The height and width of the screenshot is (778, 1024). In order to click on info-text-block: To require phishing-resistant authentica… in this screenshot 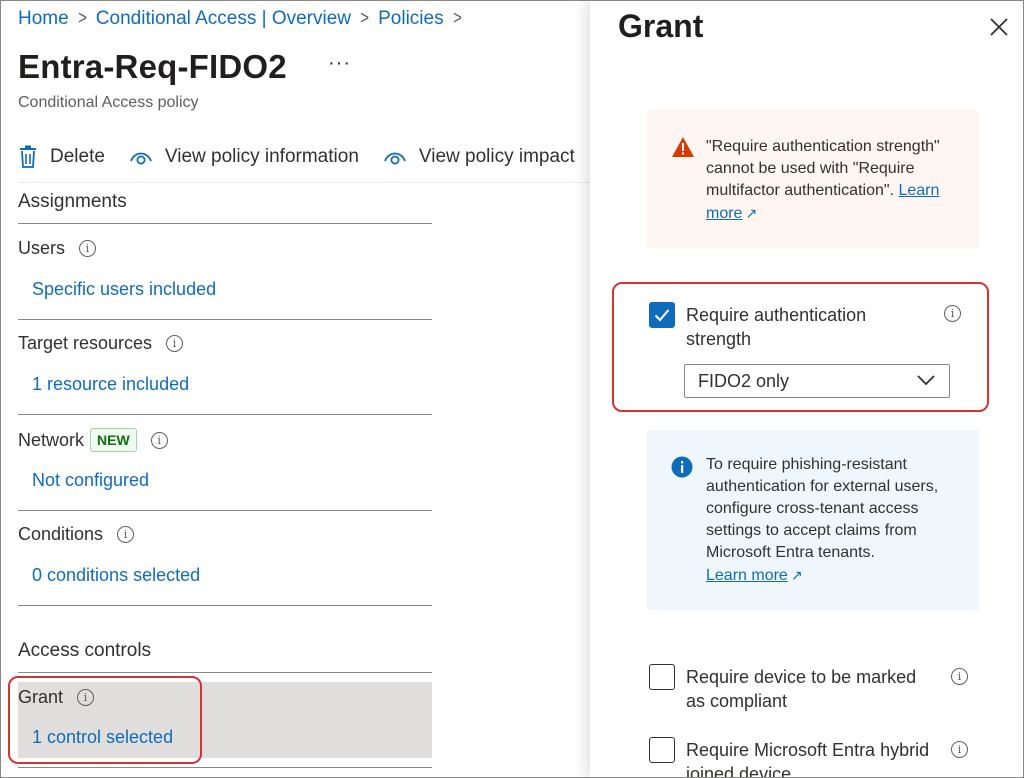, I will do `click(835, 520)`.